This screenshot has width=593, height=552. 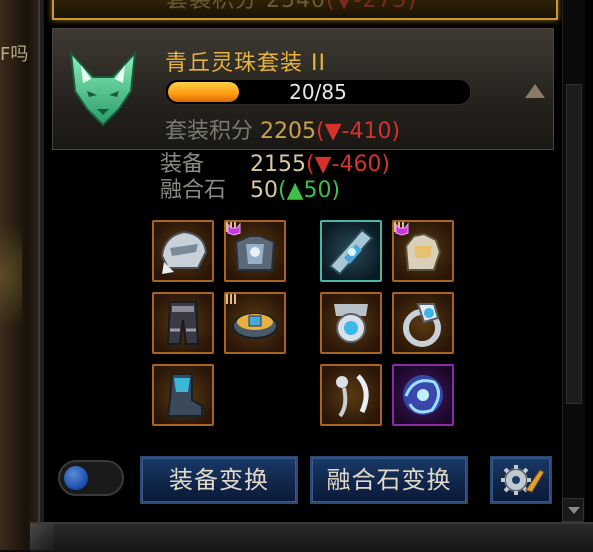 I want to click on ring-icon, so click(x=422, y=325).